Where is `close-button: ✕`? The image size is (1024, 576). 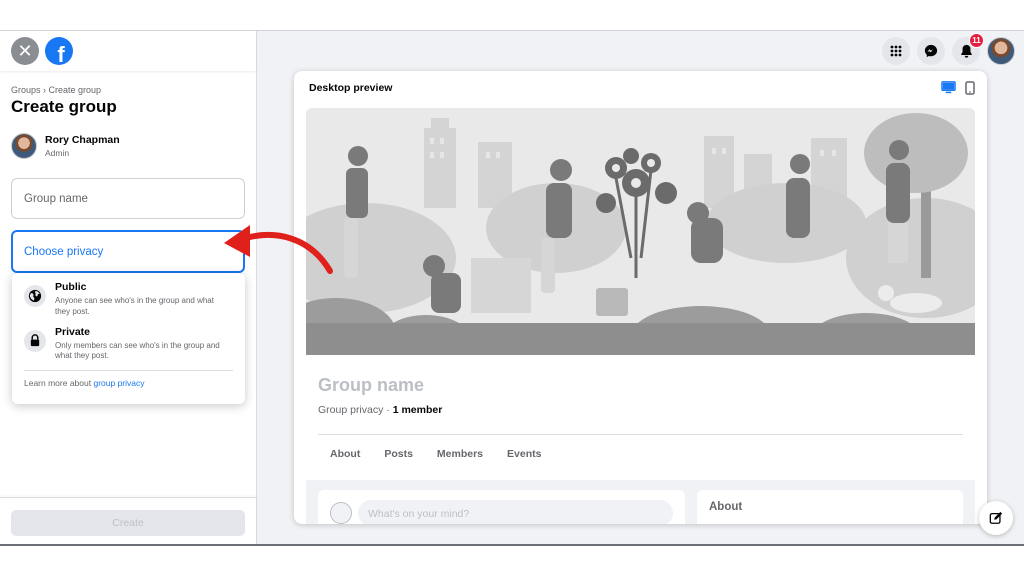
close-button: ✕ is located at coordinates (25, 51).